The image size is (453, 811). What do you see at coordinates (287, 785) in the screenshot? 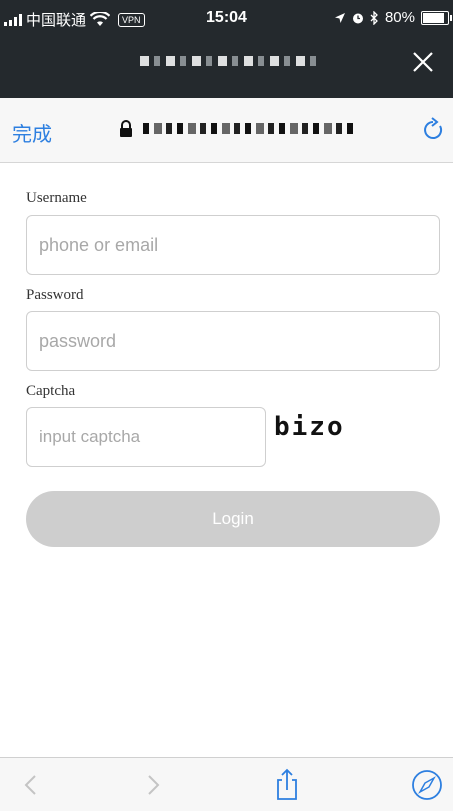
I see `share-icon` at bounding box center [287, 785].